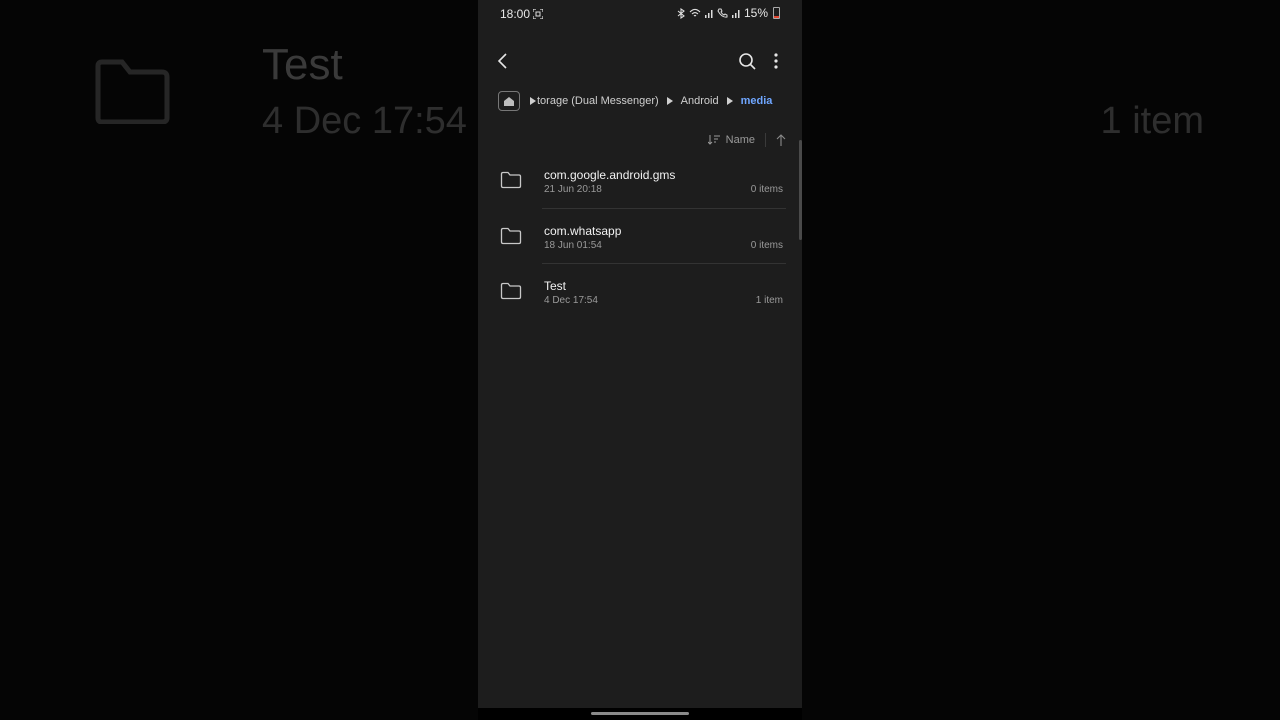 The height and width of the screenshot is (720, 1280). I want to click on signal-icon, so click(708, 14).